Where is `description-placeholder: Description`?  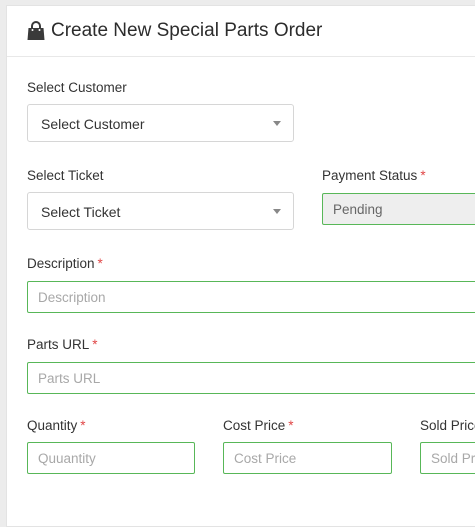
description-placeholder: Description is located at coordinates (72, 297).